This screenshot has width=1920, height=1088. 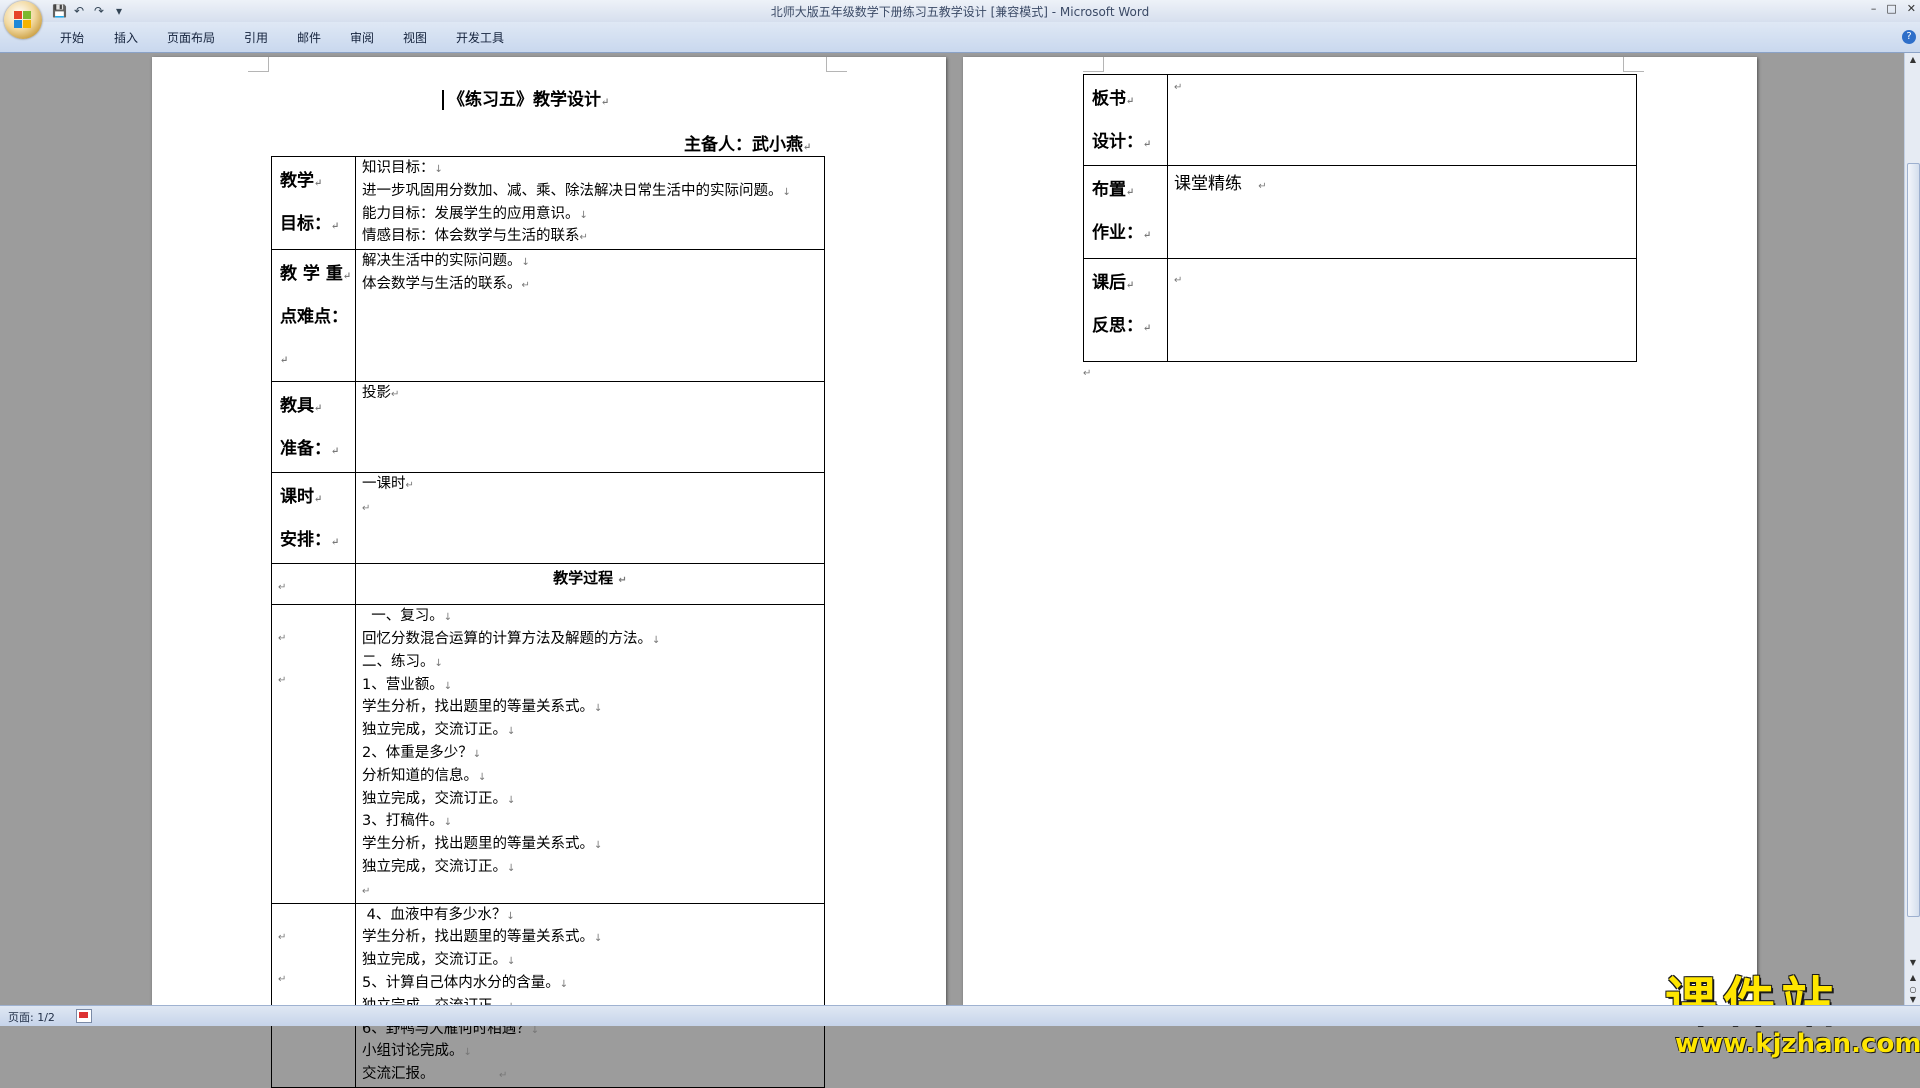 I want to click on row-homework: 布置↵ 作业：↵ 课堂精练 ↵, so click(x=1360, y=212).